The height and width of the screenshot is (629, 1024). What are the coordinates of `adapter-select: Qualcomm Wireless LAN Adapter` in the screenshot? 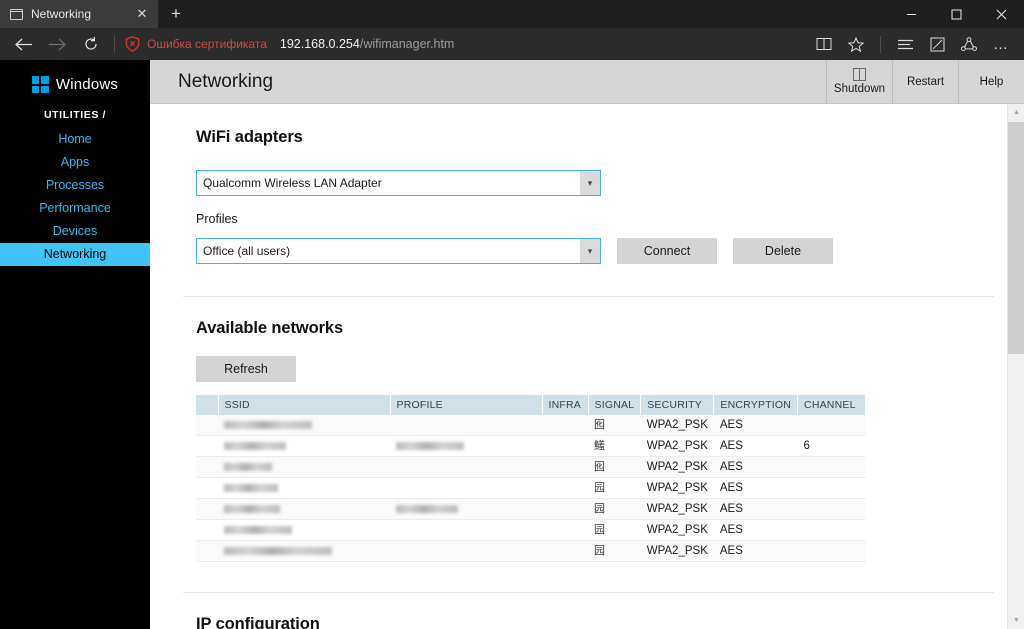 It's located at (398, 183).